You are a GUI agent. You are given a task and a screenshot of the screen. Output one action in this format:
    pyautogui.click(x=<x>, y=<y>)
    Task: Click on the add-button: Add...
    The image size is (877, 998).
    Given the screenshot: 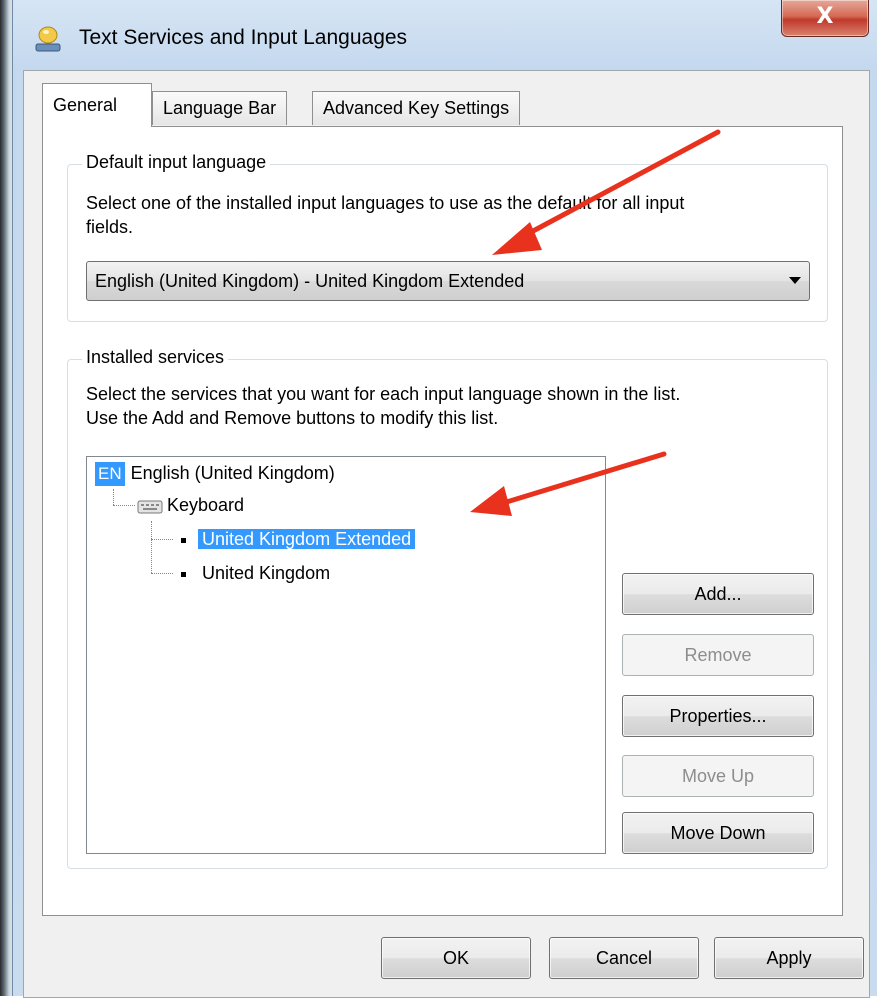 What is the action you would take?
    pyautogui.click(x=718, y=594)
    